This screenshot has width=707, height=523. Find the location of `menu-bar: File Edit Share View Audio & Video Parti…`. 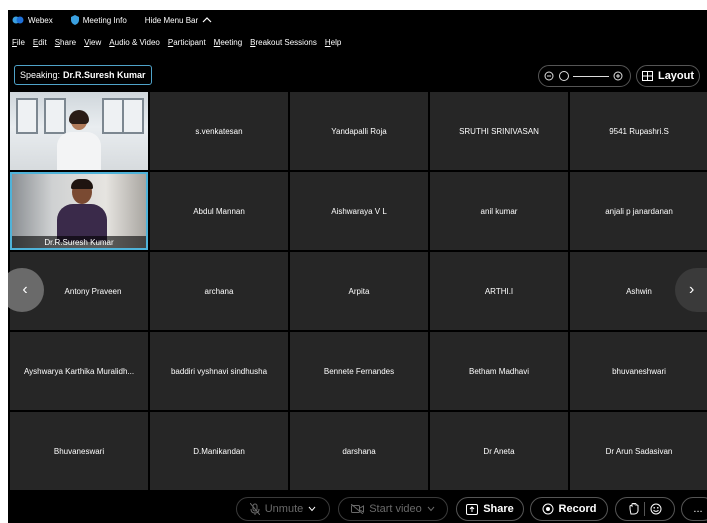

menu-bar: File Edit Share View Audio & Video Parti… is located at coordinates (357, 42).